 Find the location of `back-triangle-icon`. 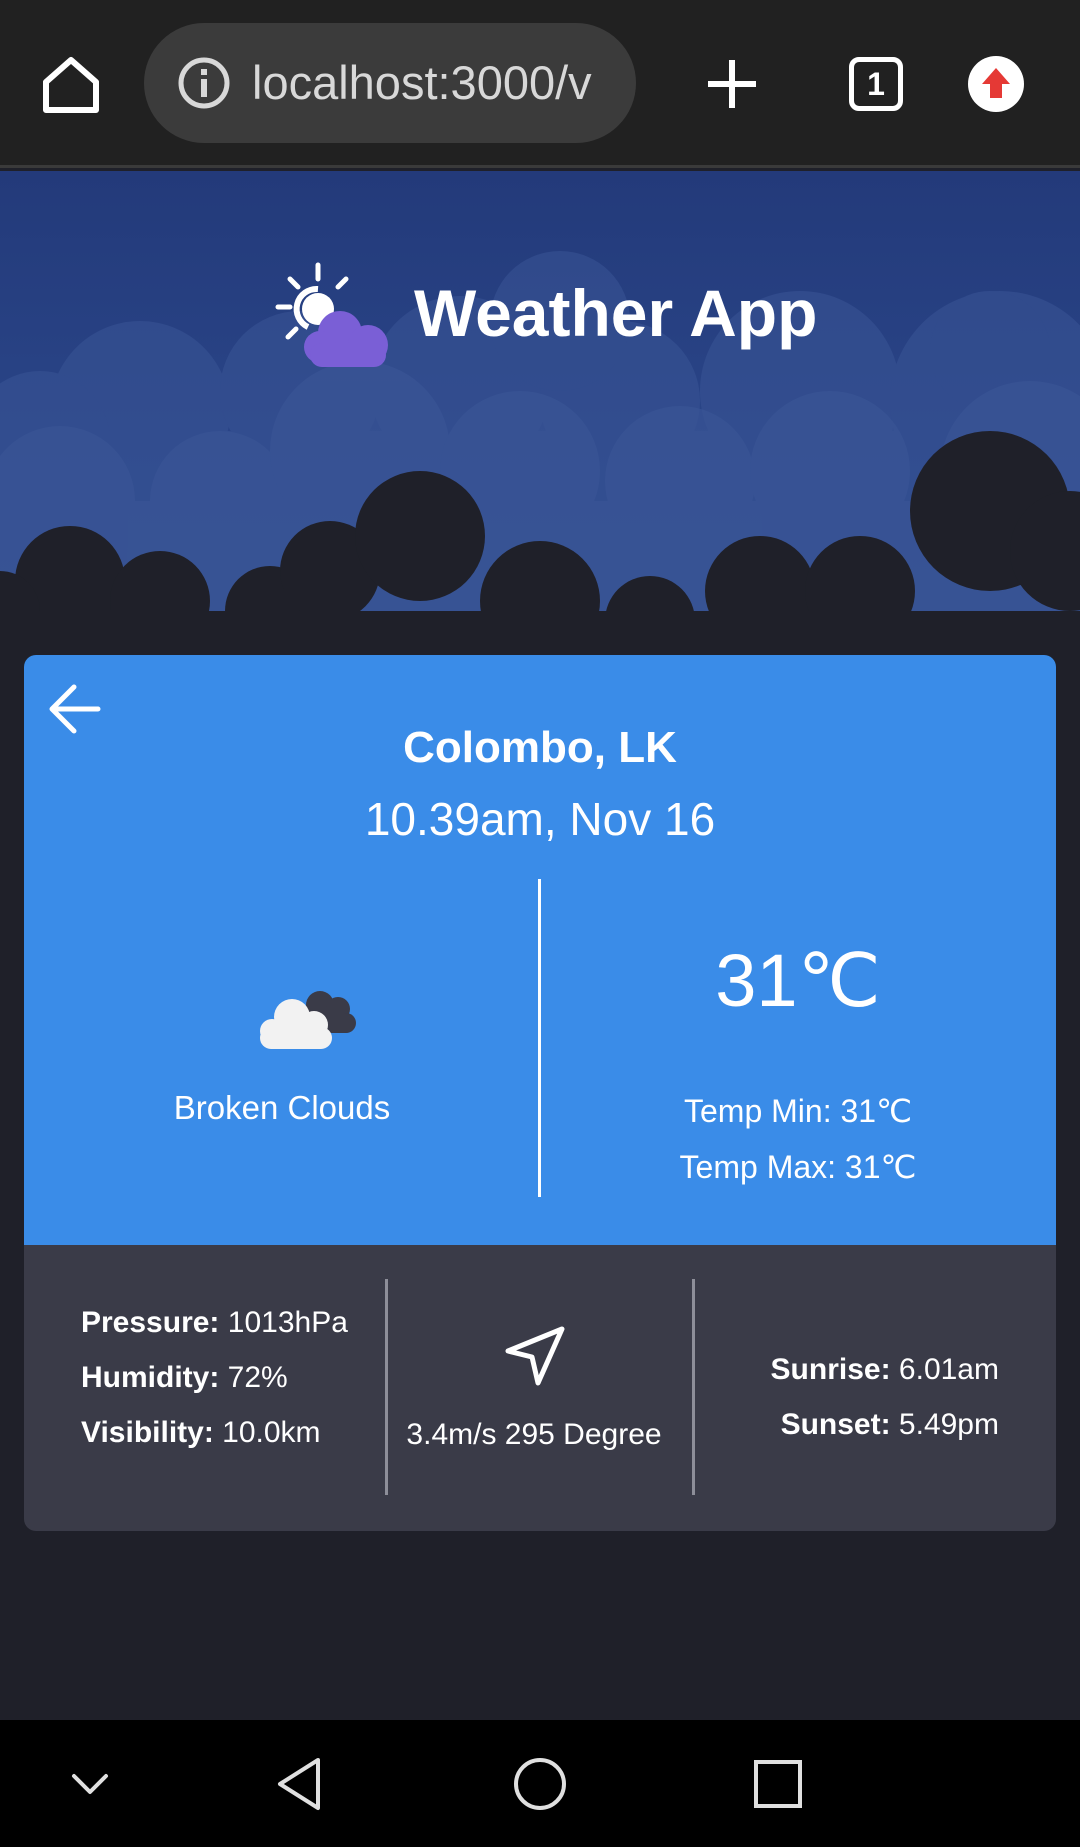

back-triangle-icon is located at coordinates (300, 1784).